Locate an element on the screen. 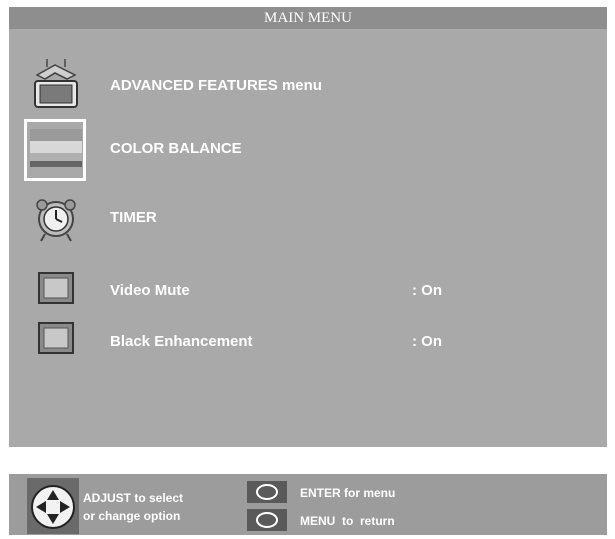 This screenshot has width=615, height=539. menu-item-advanced-features: ADVANCED FEATURES menu is located at coordinates (308, 88).